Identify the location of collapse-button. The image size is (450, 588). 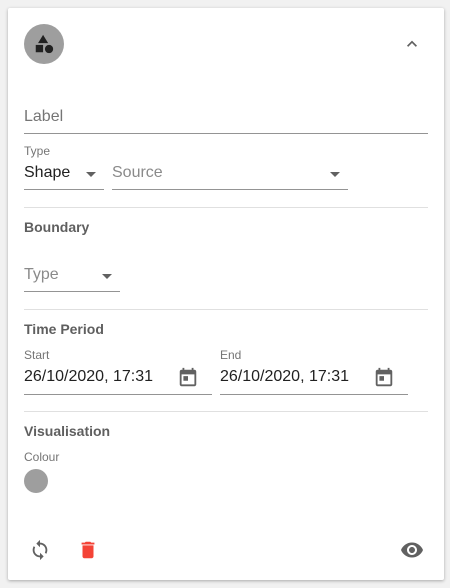
(412, 44).